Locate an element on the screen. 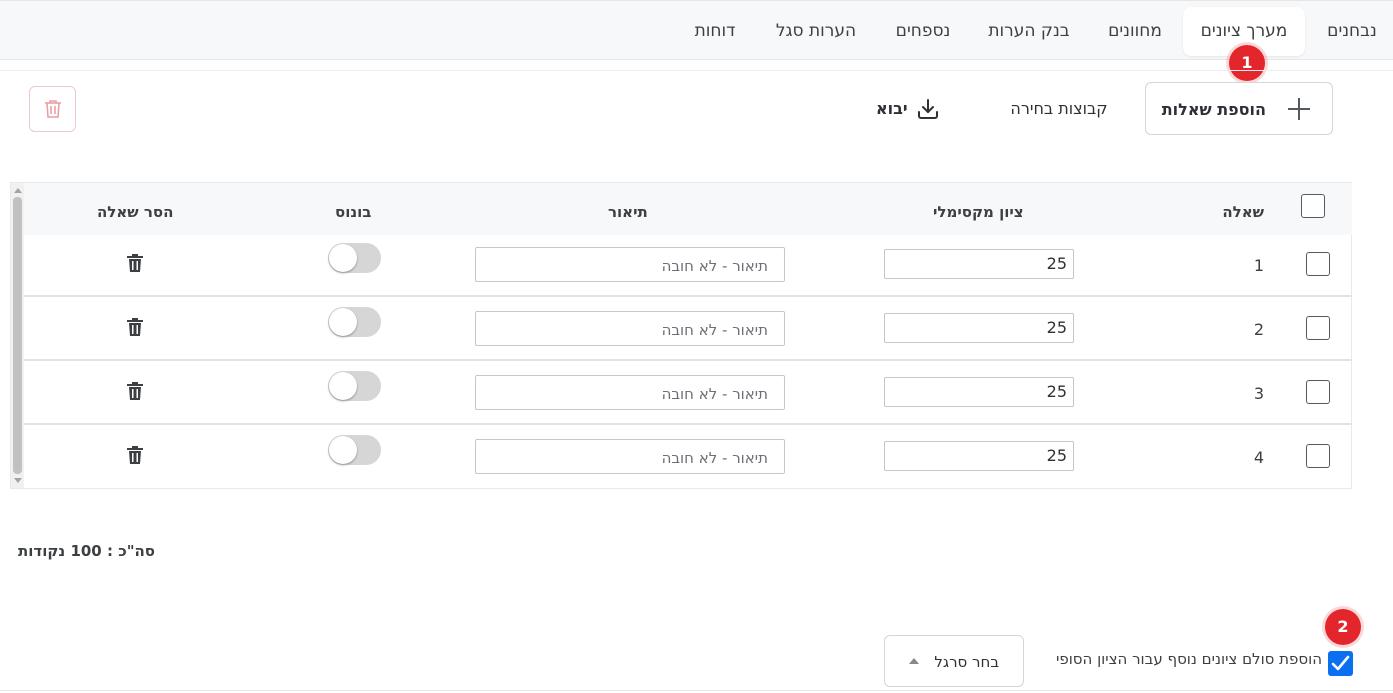  divider is located at coordinates (696, 70).